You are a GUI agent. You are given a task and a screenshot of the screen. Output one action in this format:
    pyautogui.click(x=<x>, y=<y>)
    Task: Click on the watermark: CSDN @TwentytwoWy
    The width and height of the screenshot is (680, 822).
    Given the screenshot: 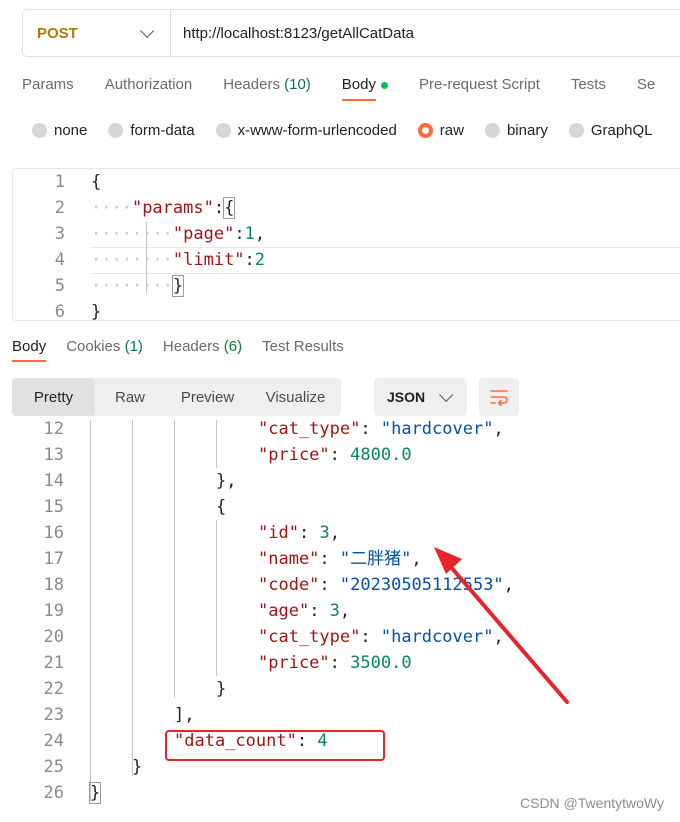 What is the action you would take?
    pyautogui.click(x=592, y=803)
    